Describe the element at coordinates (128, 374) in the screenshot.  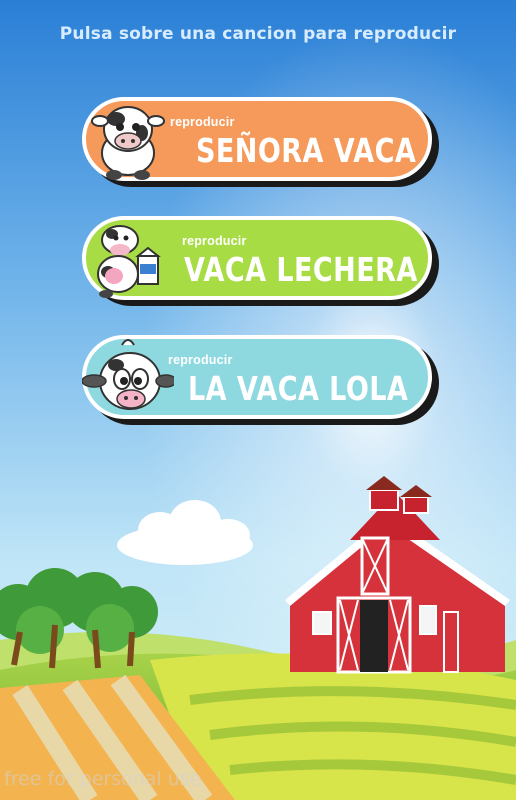
I see `cartoon-cow-head-icon` at that location.